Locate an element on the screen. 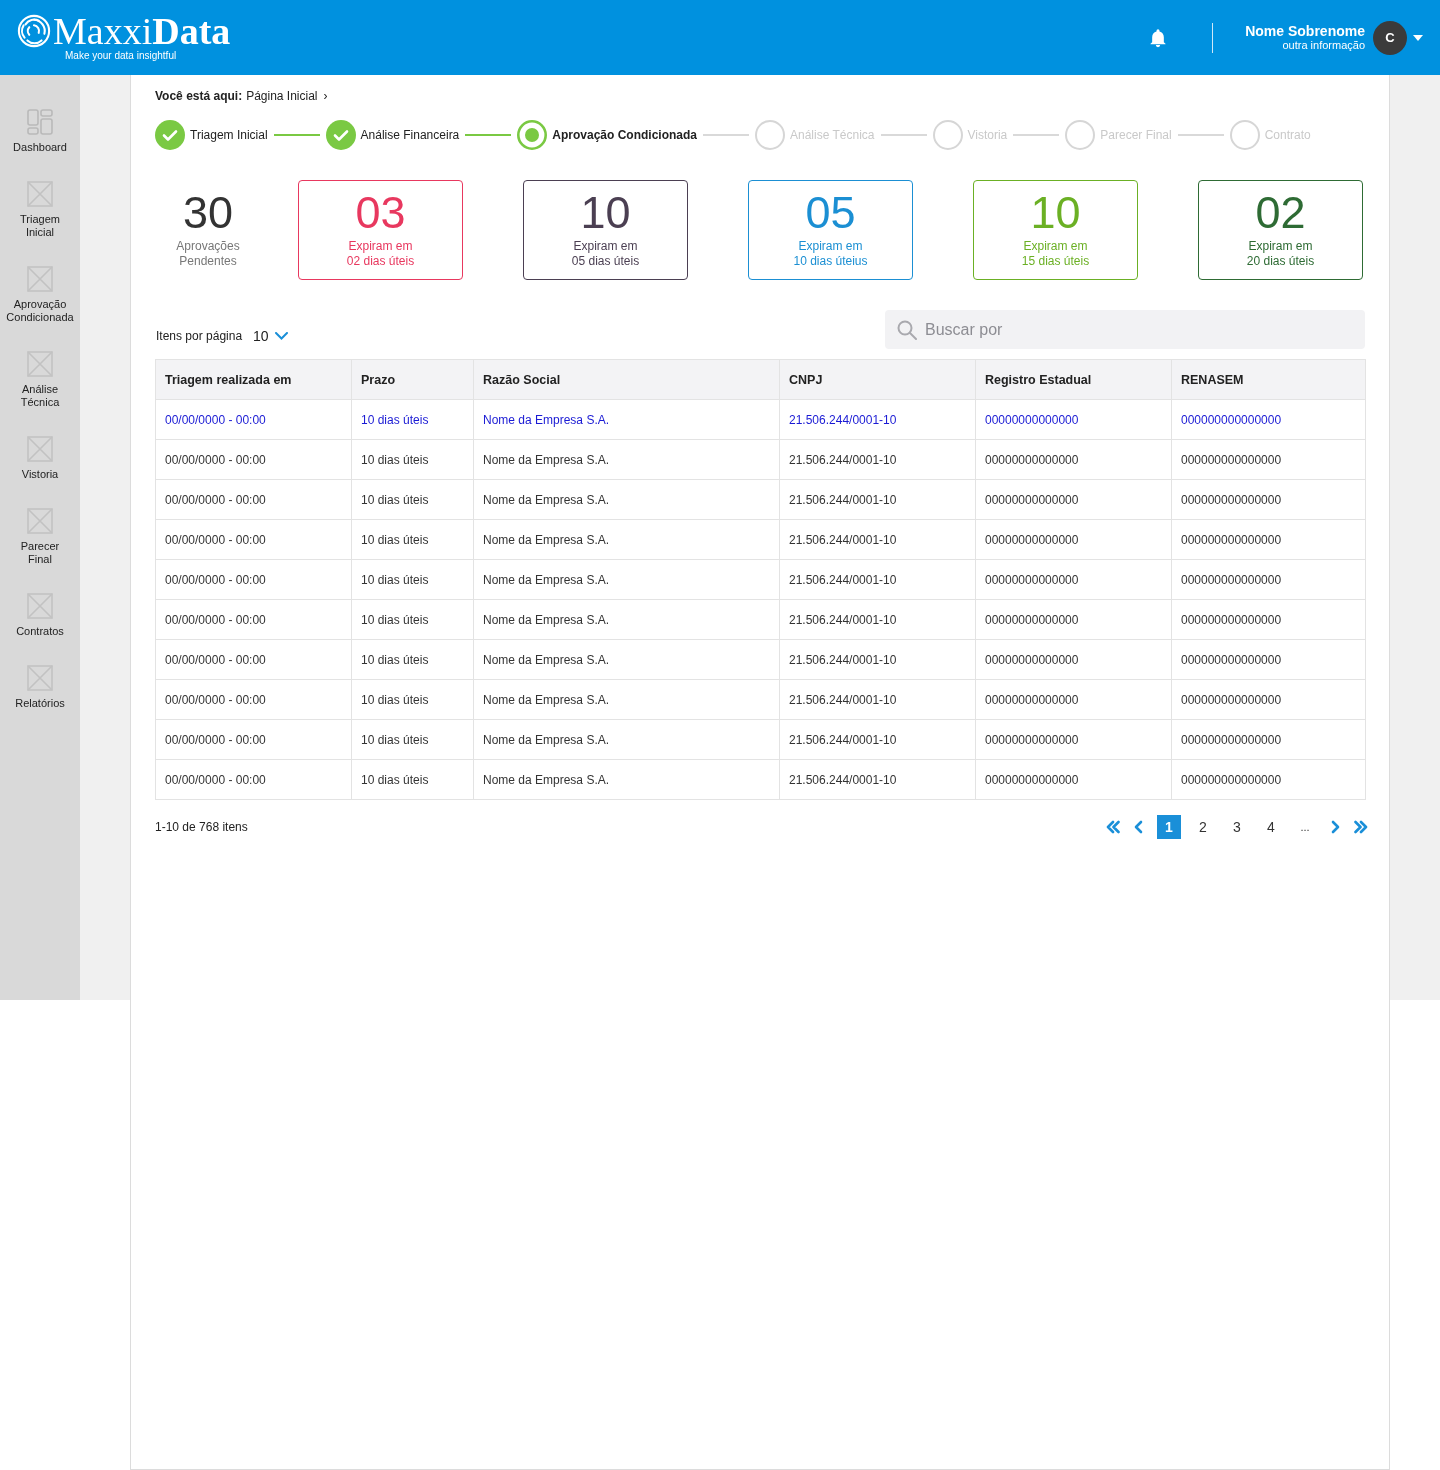  user-name: Nome Sobrenome is located at coordinates (1305, 31).